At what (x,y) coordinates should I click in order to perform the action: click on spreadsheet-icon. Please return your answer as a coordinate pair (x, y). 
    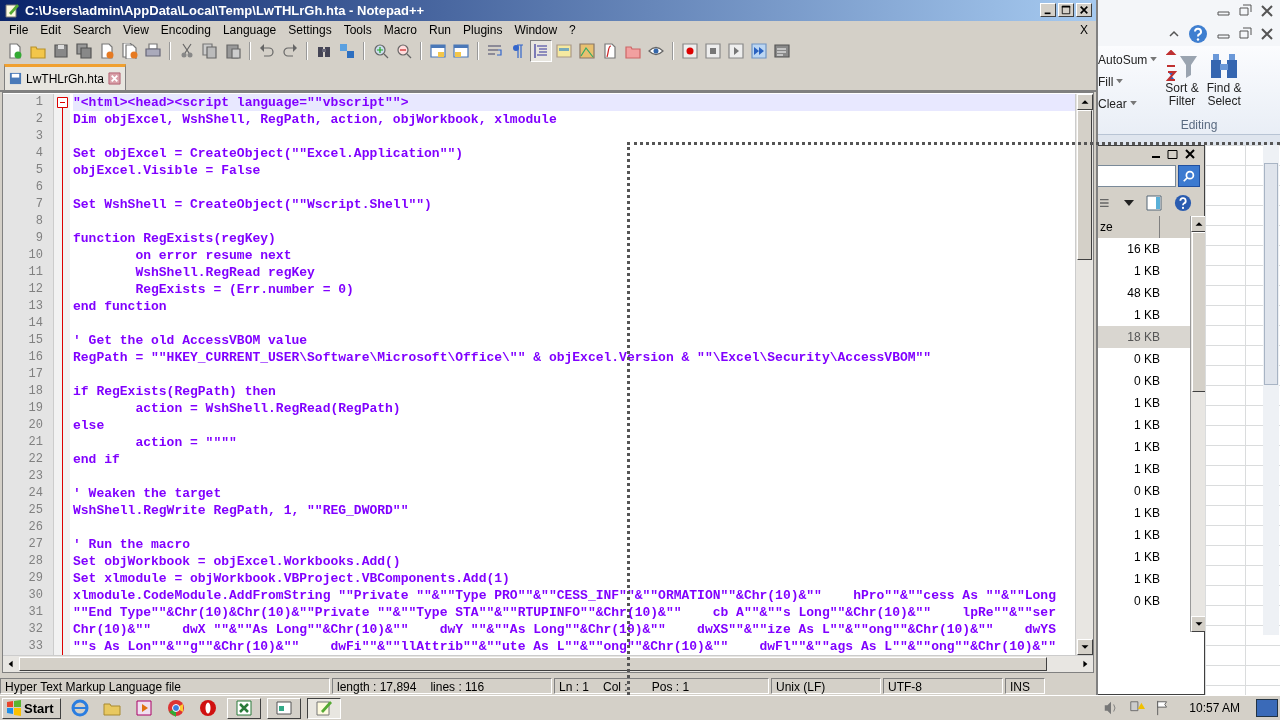
    Looking at the image, I should click on (243, 708).